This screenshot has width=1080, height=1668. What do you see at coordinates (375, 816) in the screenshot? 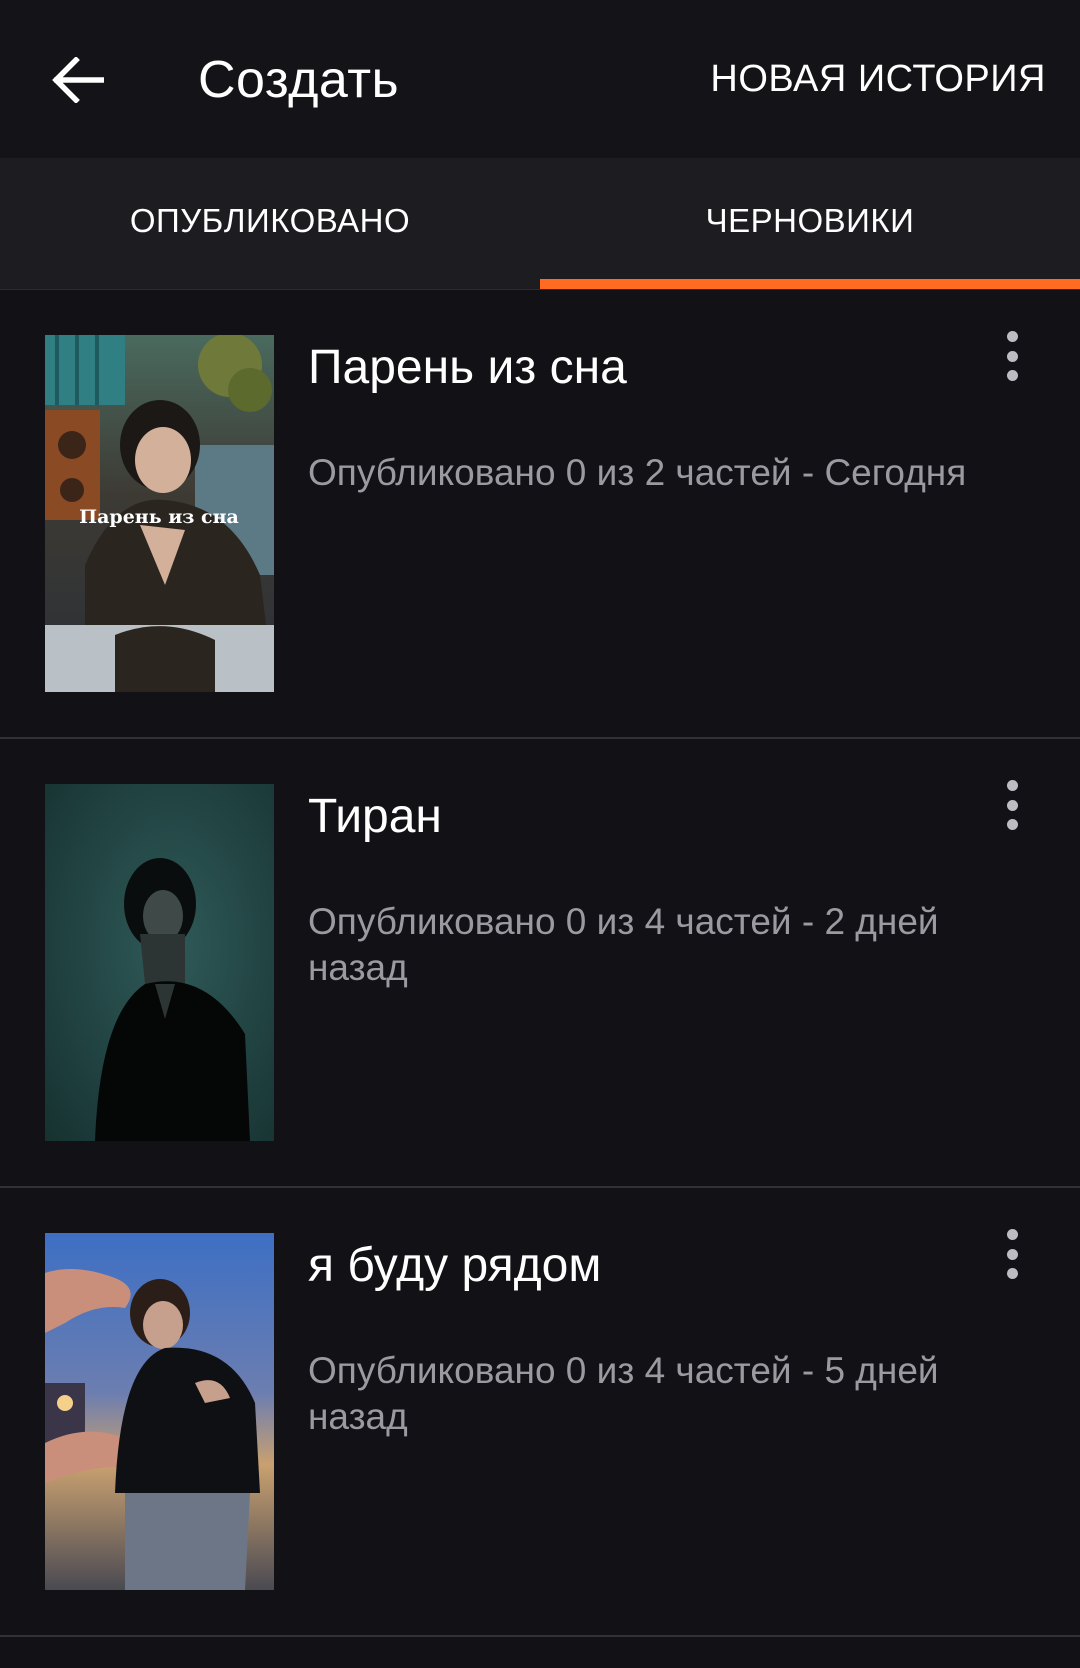
I see `story-title: Тиран` at bounding box center [375, 816].